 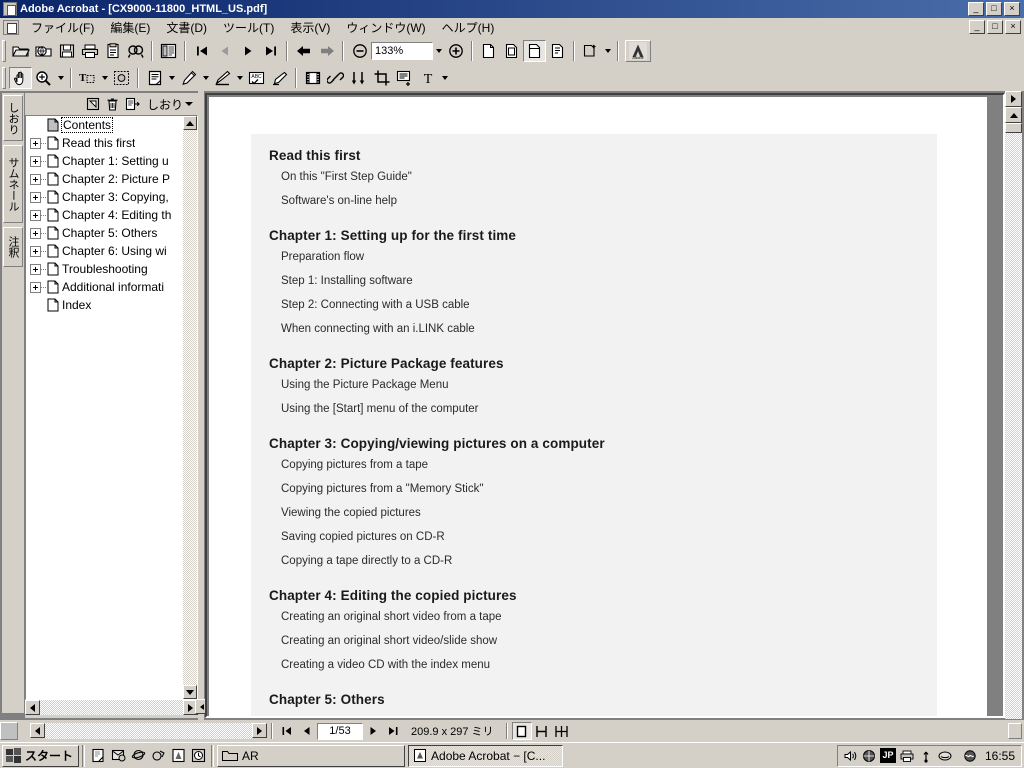 I want to click on document-vscroll-thumb, so click(x=1013, y=128).